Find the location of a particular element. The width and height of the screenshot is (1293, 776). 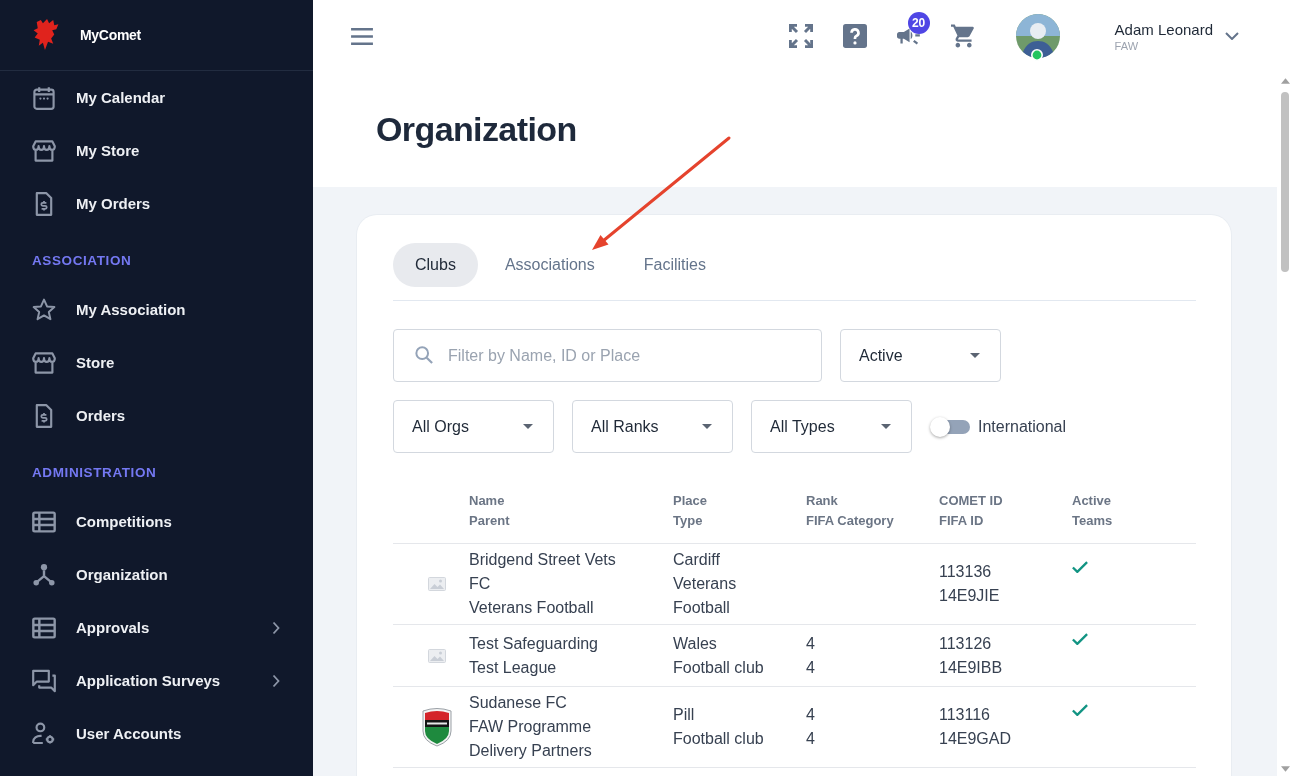

hierarchy-icon is located at coordinates (44, 574).